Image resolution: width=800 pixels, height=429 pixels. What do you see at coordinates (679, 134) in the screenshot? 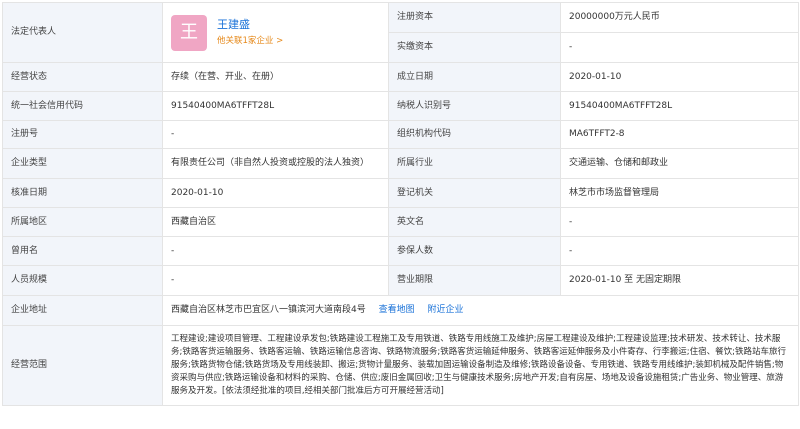
I see `org-code-value: MA6TFFT2-8` at bounding box center [679, 134].